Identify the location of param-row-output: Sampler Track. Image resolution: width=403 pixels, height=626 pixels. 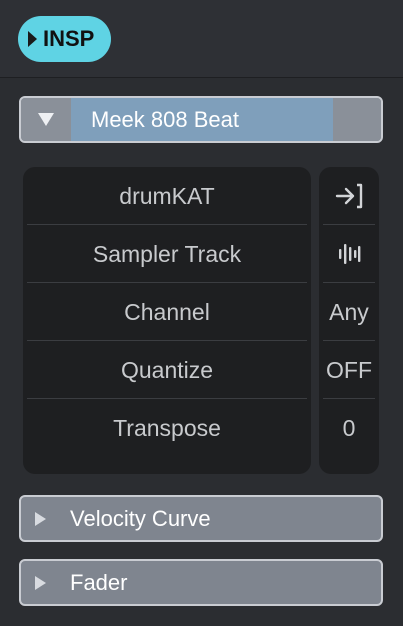
(167, 254).